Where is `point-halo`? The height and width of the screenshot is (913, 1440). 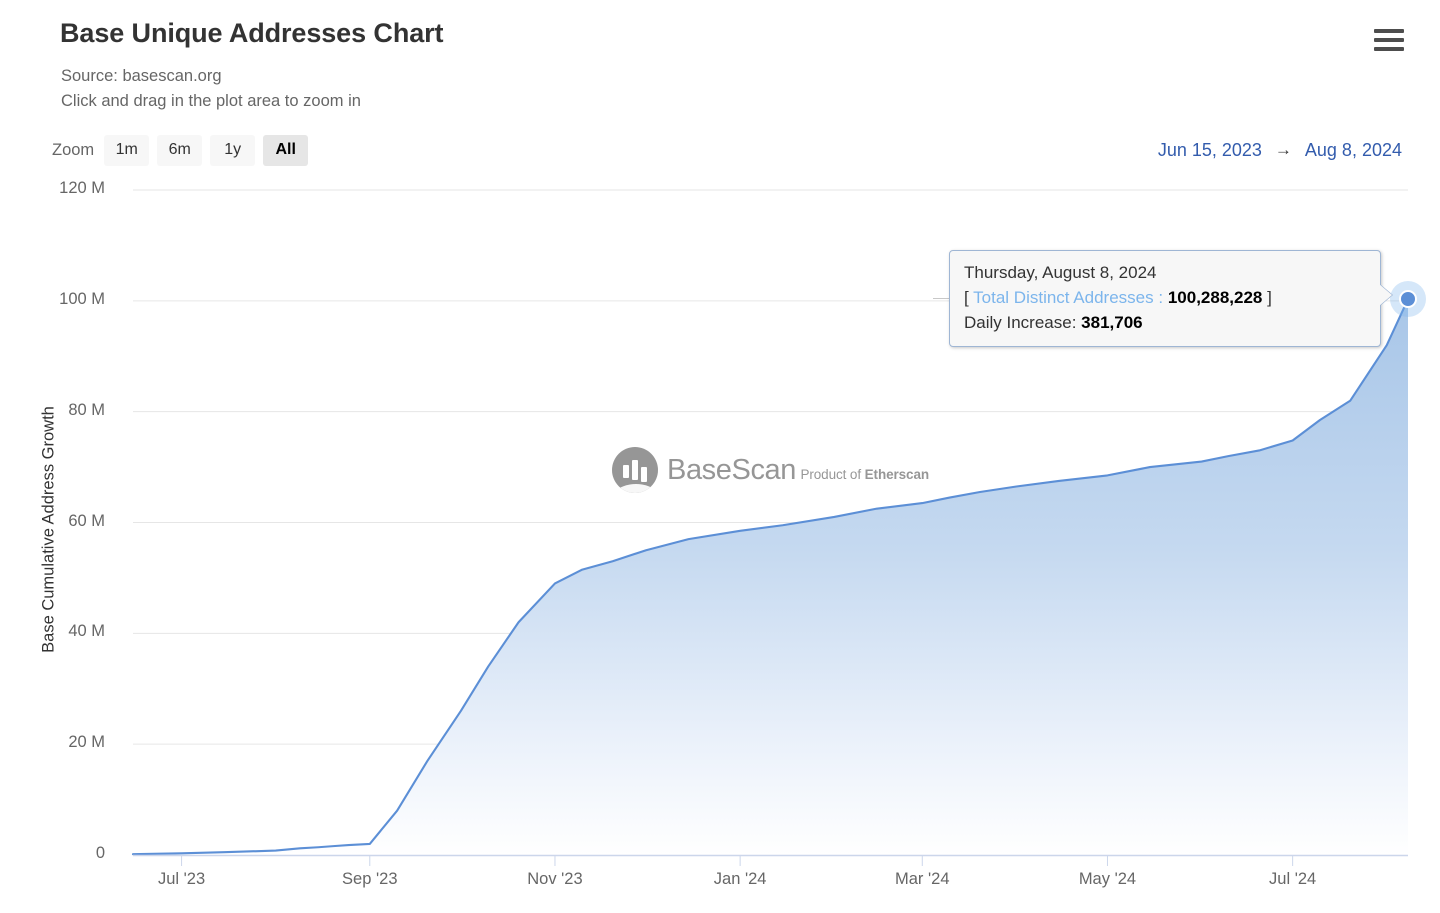
point-halo is located at coordinates (1408, 299).